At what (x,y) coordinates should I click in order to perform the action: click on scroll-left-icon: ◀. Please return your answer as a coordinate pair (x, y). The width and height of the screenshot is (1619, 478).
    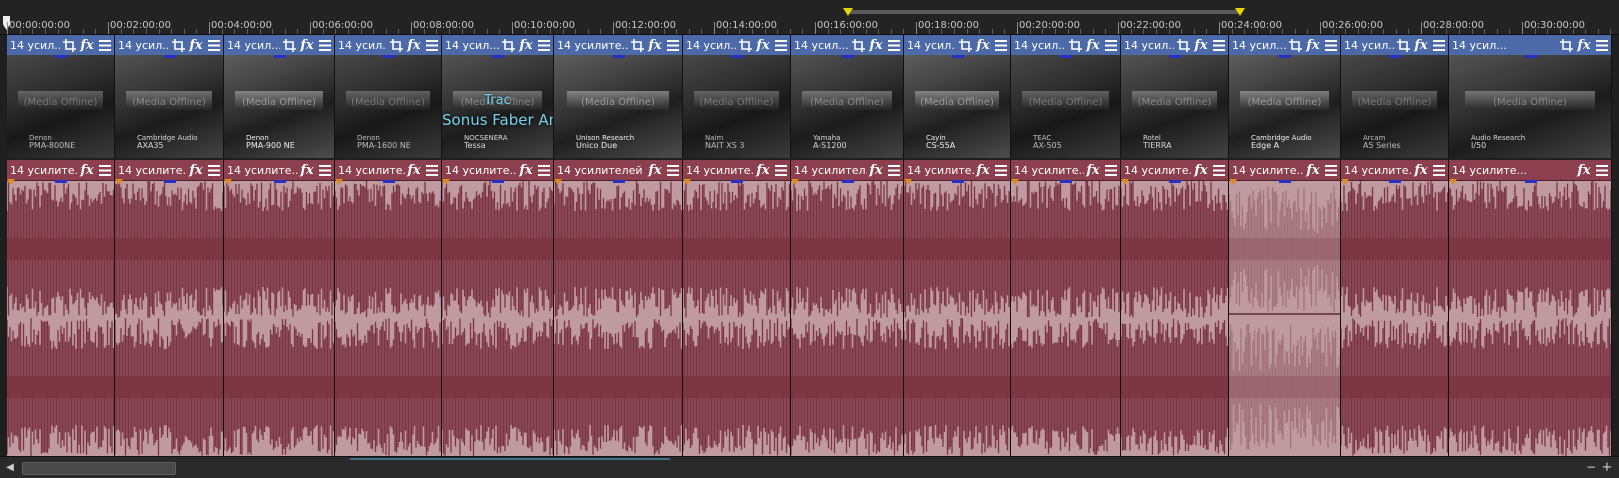
    Looking at the image, I should click on (10, 467).